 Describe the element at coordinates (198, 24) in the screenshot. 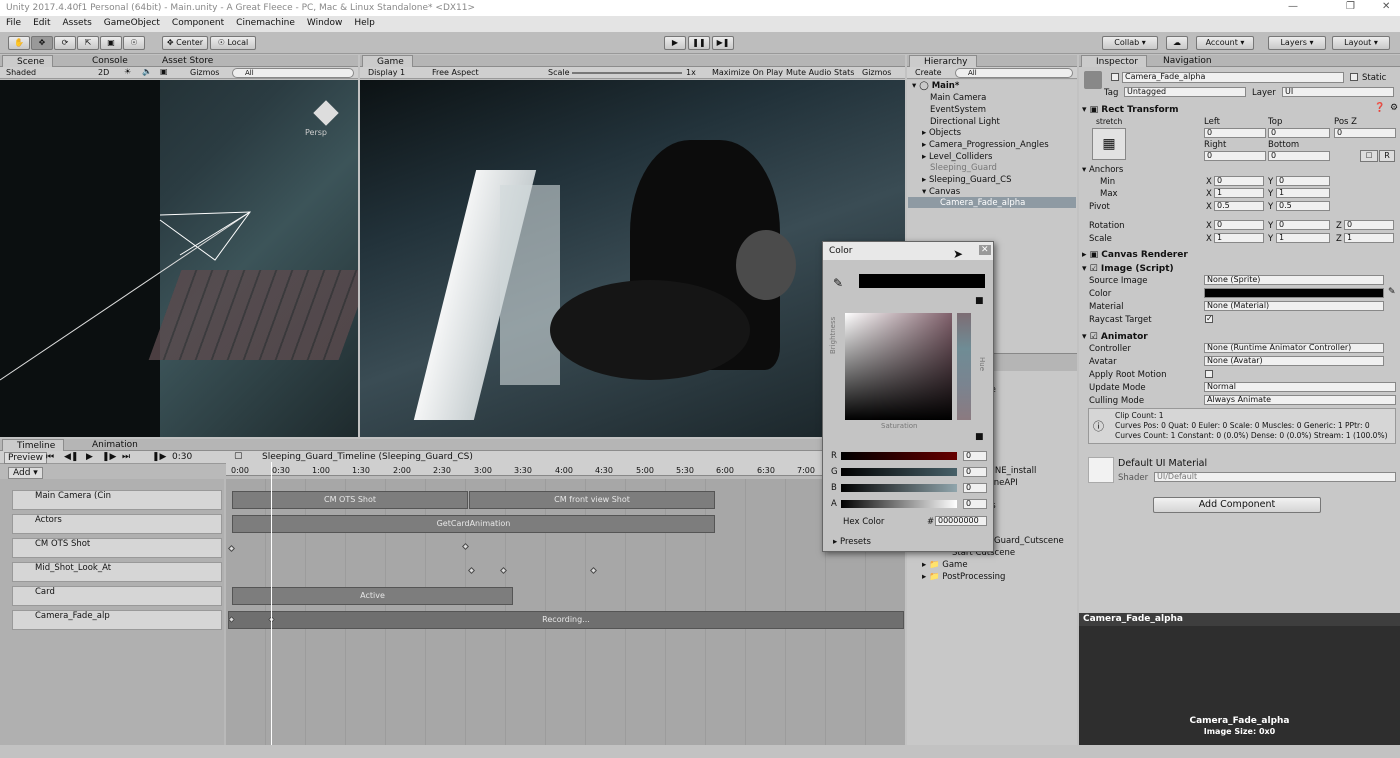

I see `menu-component: Component` at that location.